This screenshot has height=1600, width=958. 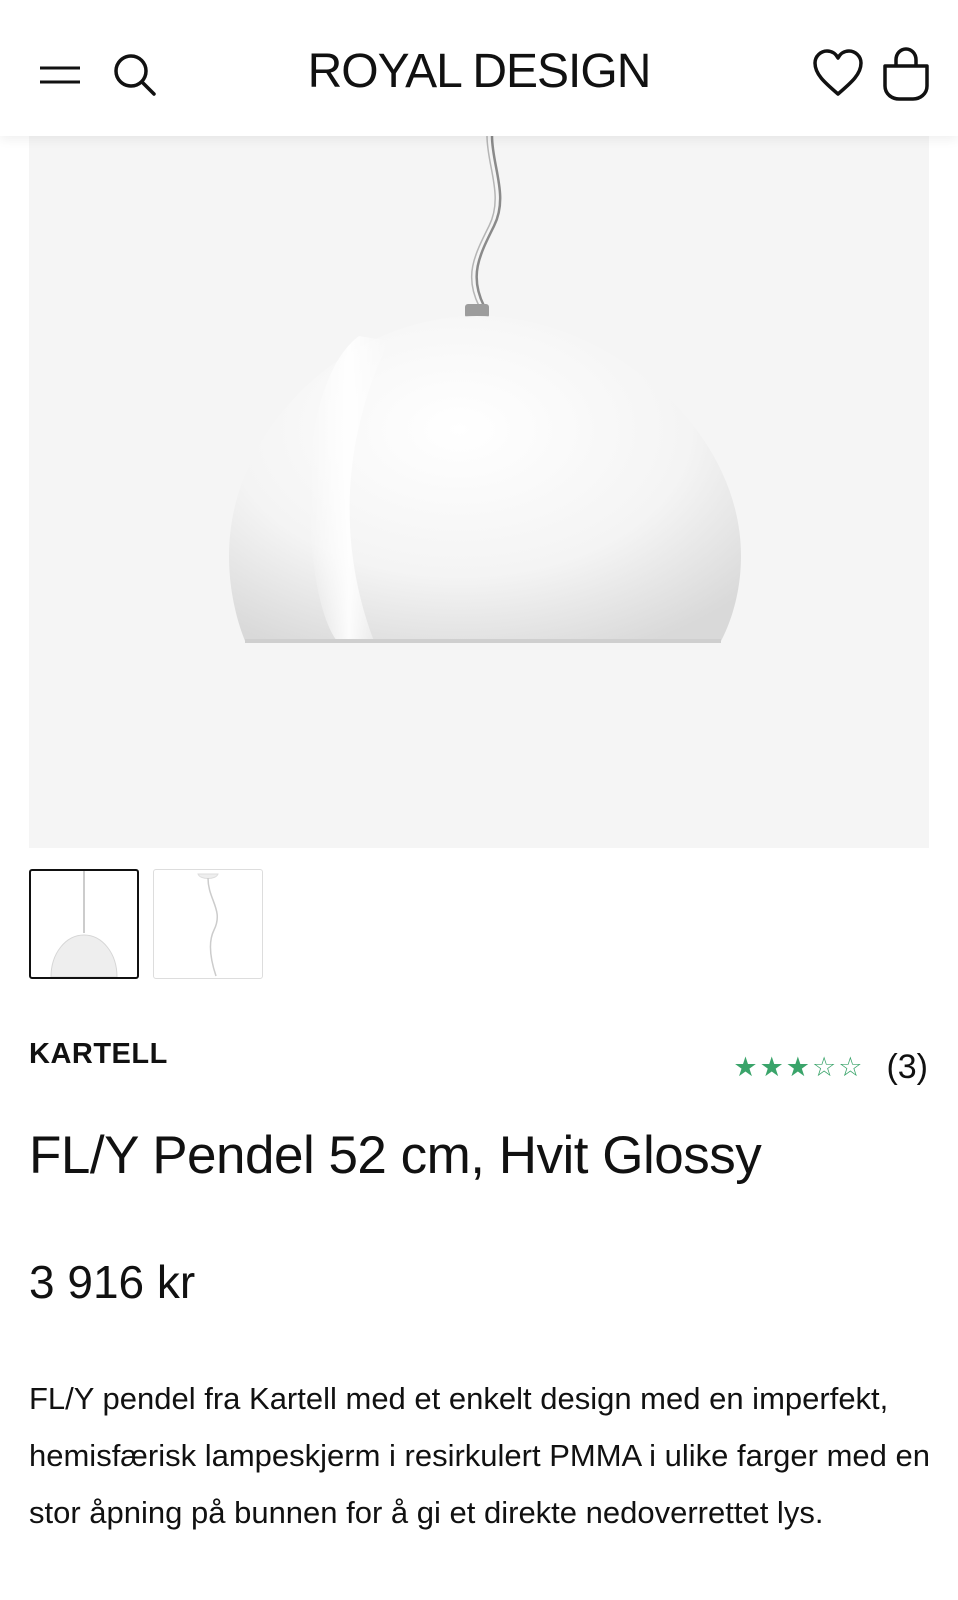 I want to click on heart-icon, so click(x=838, y=72).